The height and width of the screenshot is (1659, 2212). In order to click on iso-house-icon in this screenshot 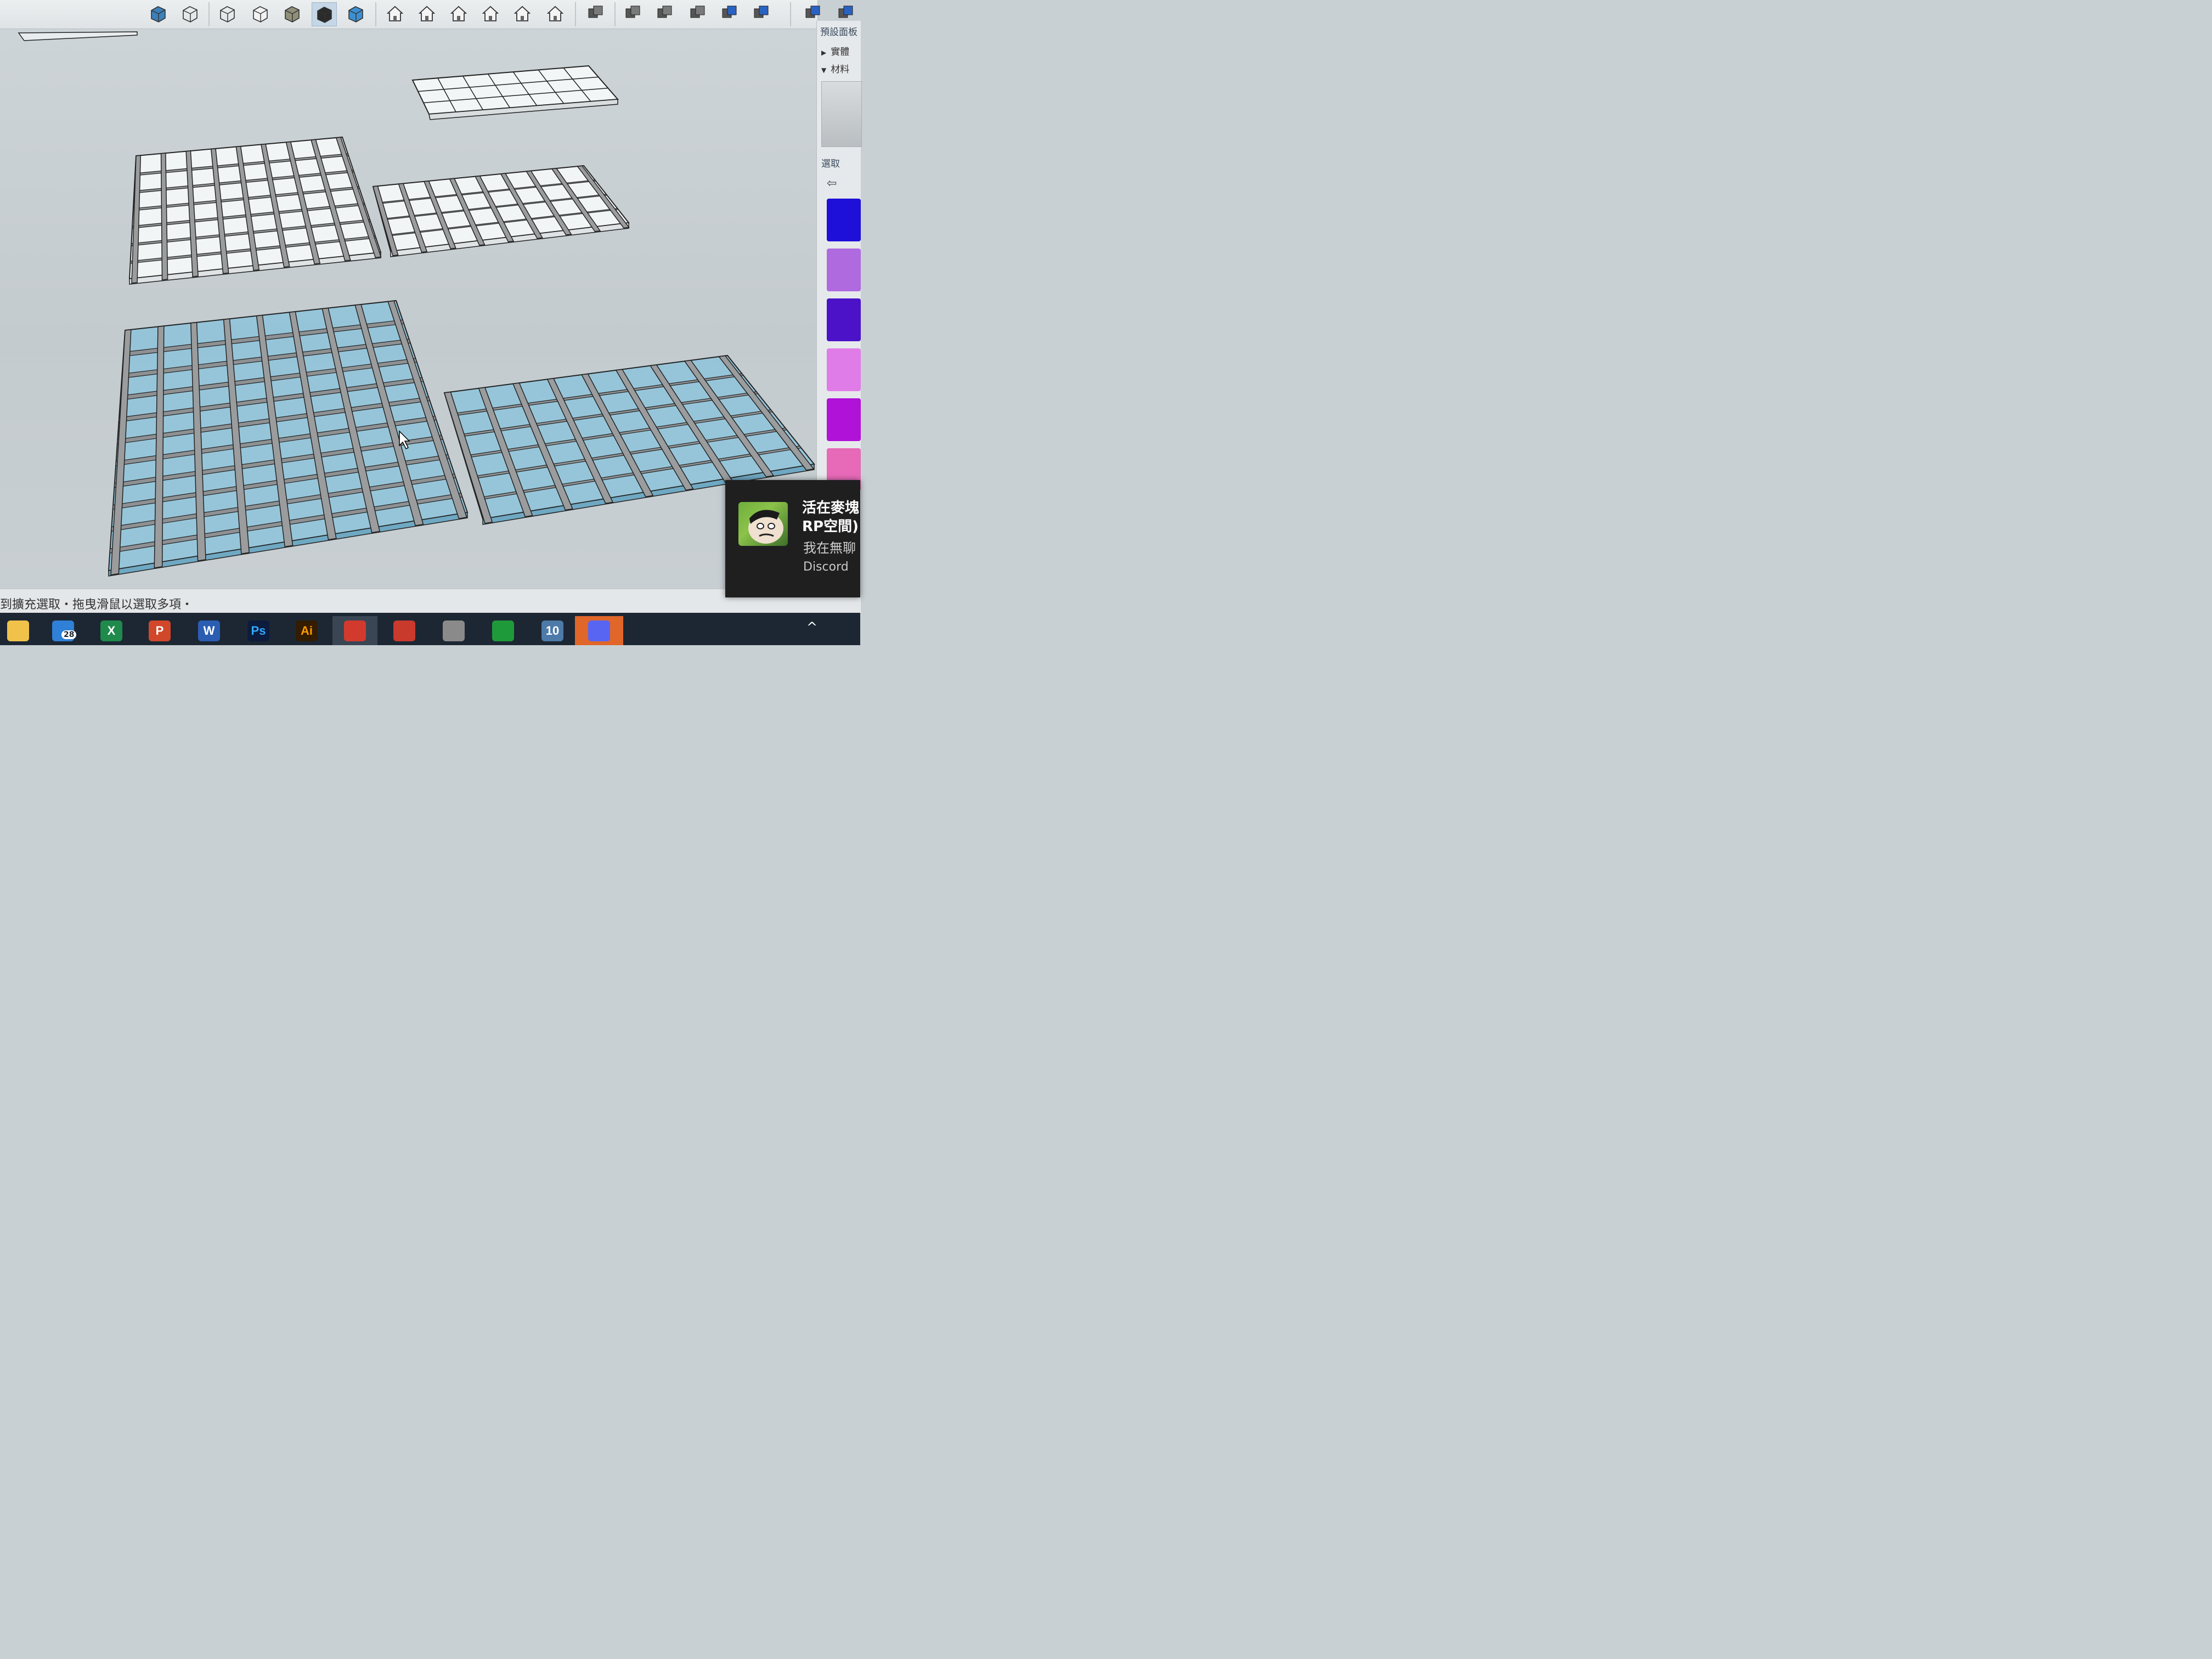, I will do `click(395, 14)`.